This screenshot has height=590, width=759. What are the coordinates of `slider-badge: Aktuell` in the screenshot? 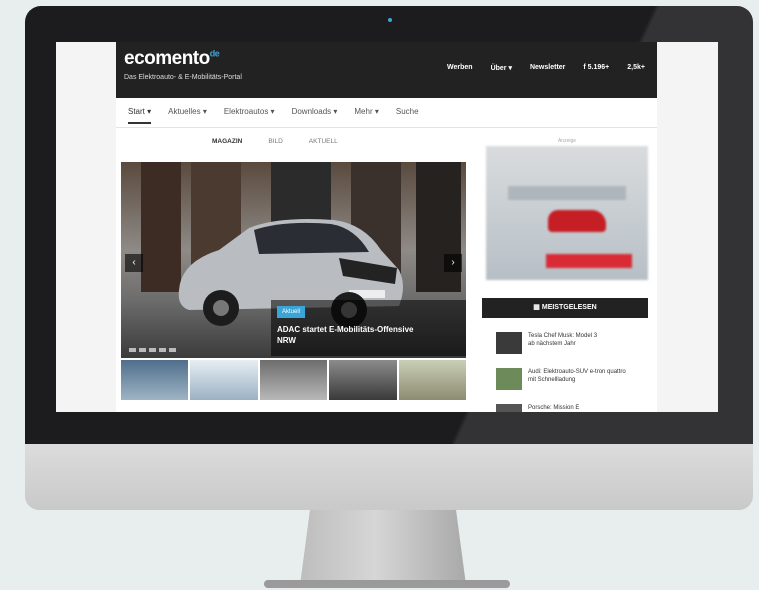 It's located at (291, 312).